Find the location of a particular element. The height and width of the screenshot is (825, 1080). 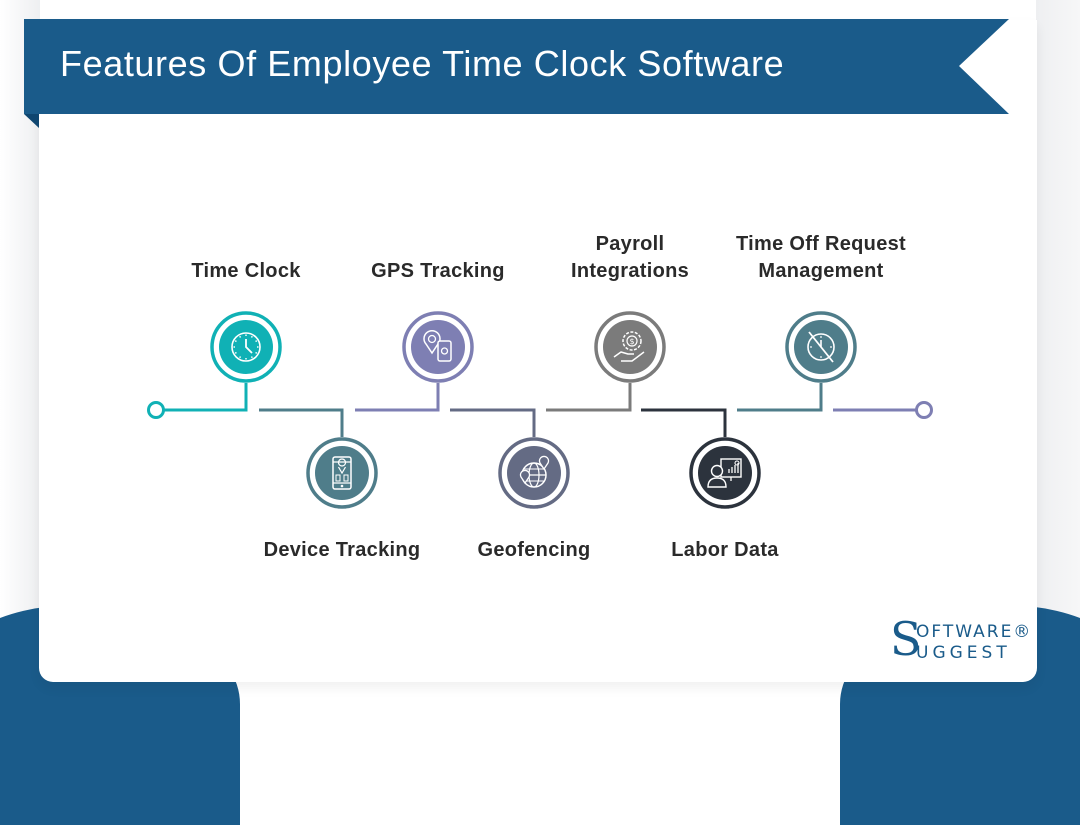

feature-label-1: Time Clock is located at coordinates (245, 271).